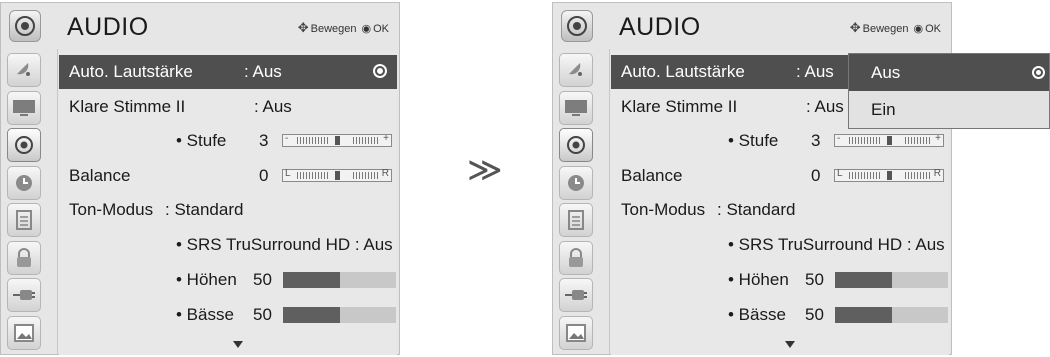  I want to click on row-clear-voice: Klare Stimme II : Aus, so click(228, 107).